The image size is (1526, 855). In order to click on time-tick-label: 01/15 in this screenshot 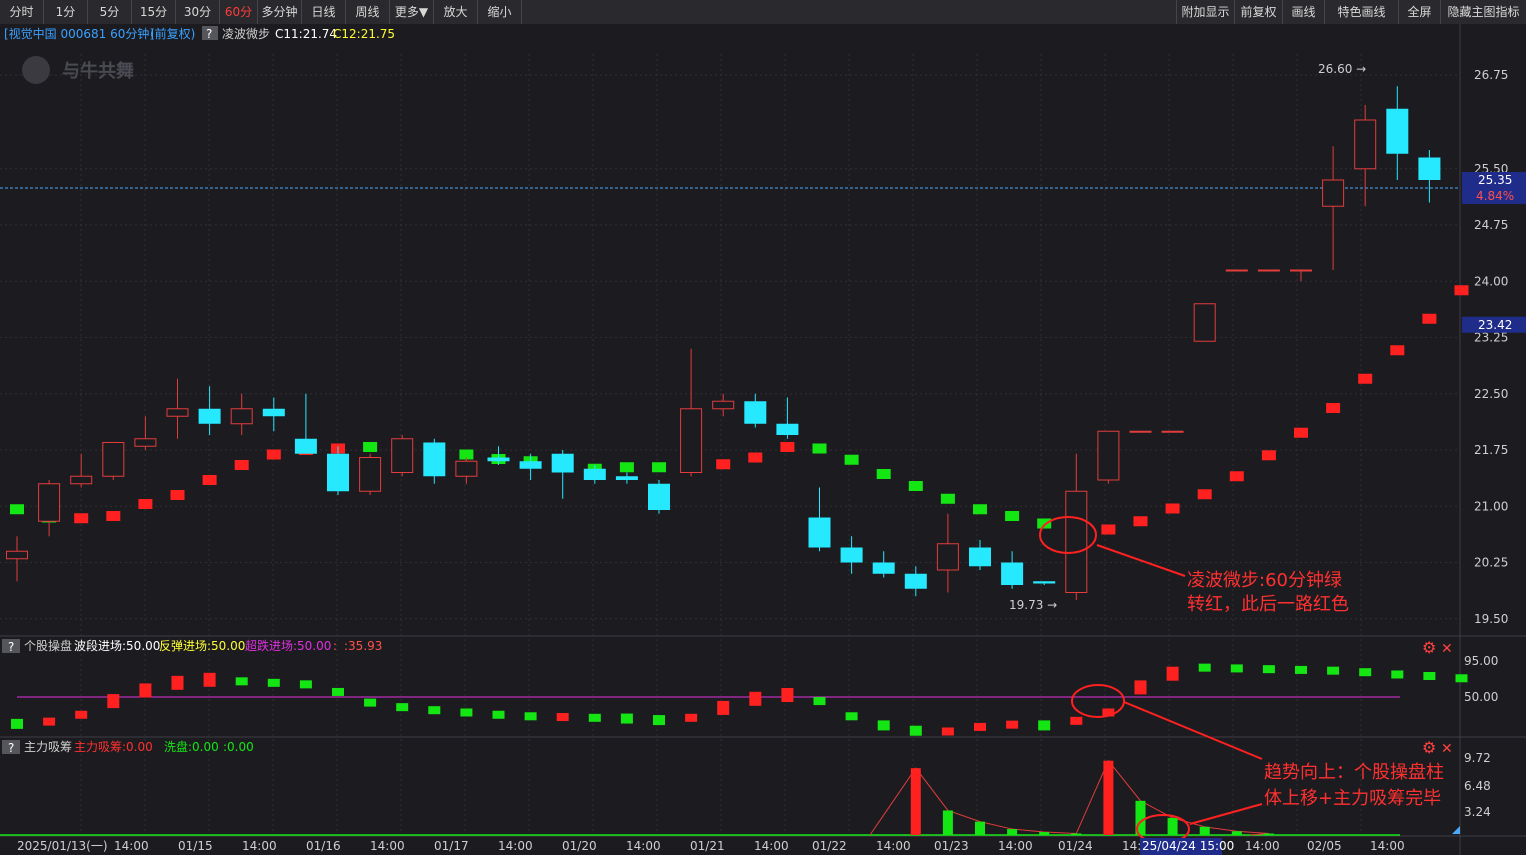, I will do `click(195, 846)`.